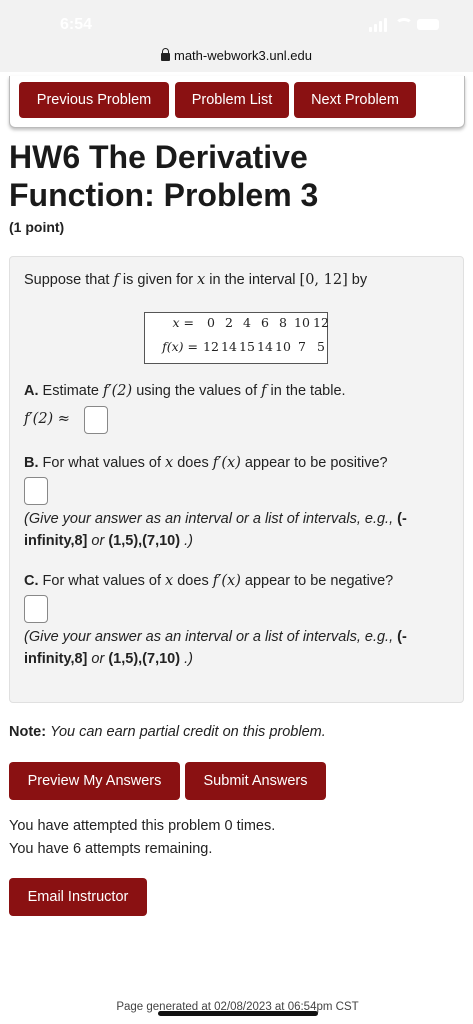  I want to click on url-text: math-webwork3.unl.edu, so click(243, 55).